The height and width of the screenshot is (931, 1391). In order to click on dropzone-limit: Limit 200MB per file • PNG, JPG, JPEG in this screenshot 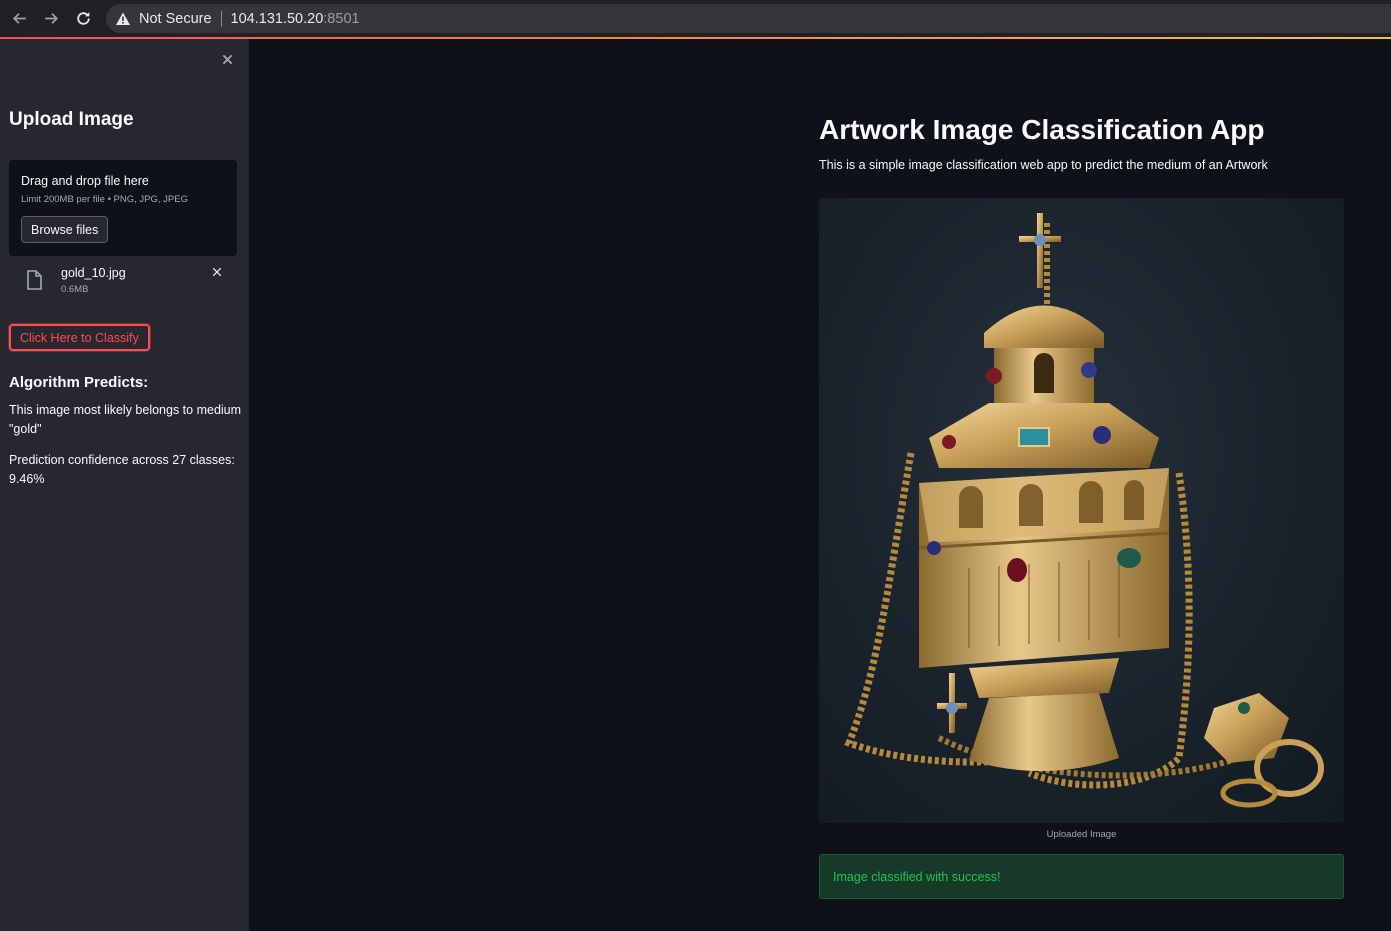, I will do `click(104, 199)`.